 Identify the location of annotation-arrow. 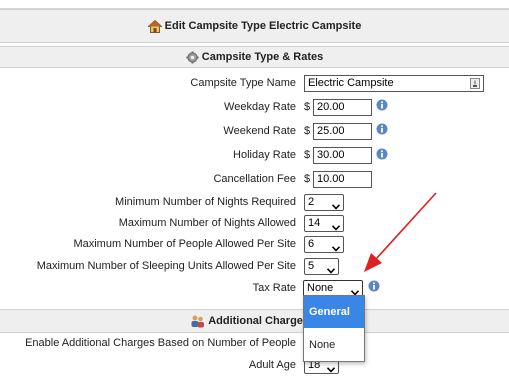
(400, 232).